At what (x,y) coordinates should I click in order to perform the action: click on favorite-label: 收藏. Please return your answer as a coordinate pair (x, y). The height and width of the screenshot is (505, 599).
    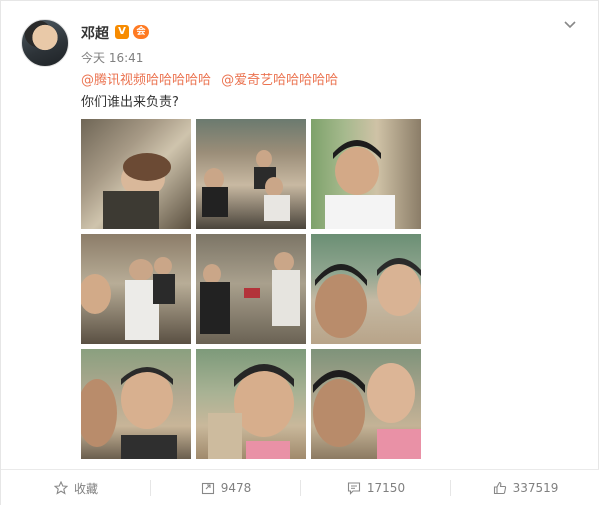
    Looking at the image, I should click on (85, 488).